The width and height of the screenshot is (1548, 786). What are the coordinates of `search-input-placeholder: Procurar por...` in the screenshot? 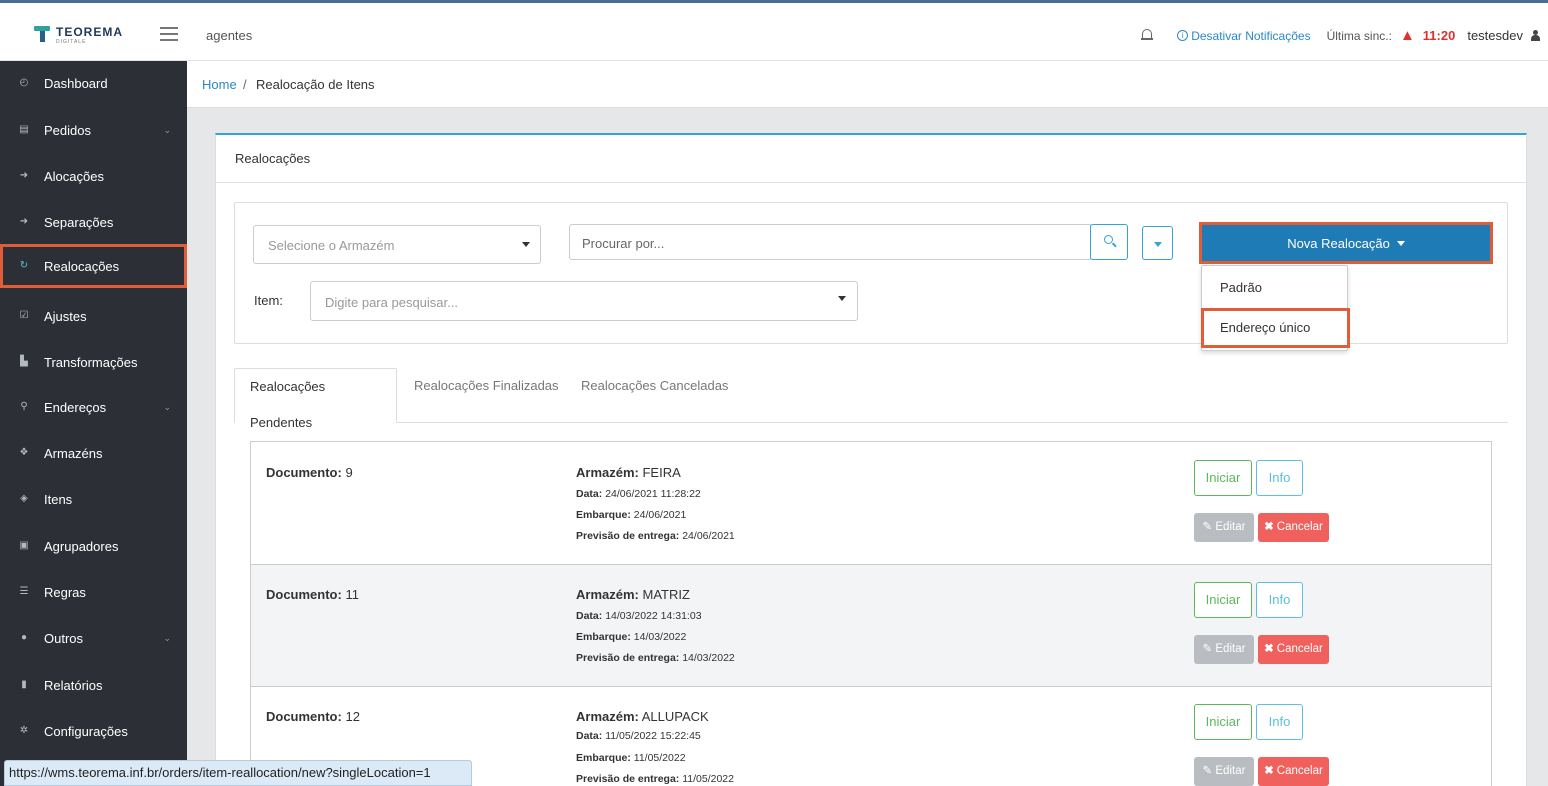 It's located at (623, 243).